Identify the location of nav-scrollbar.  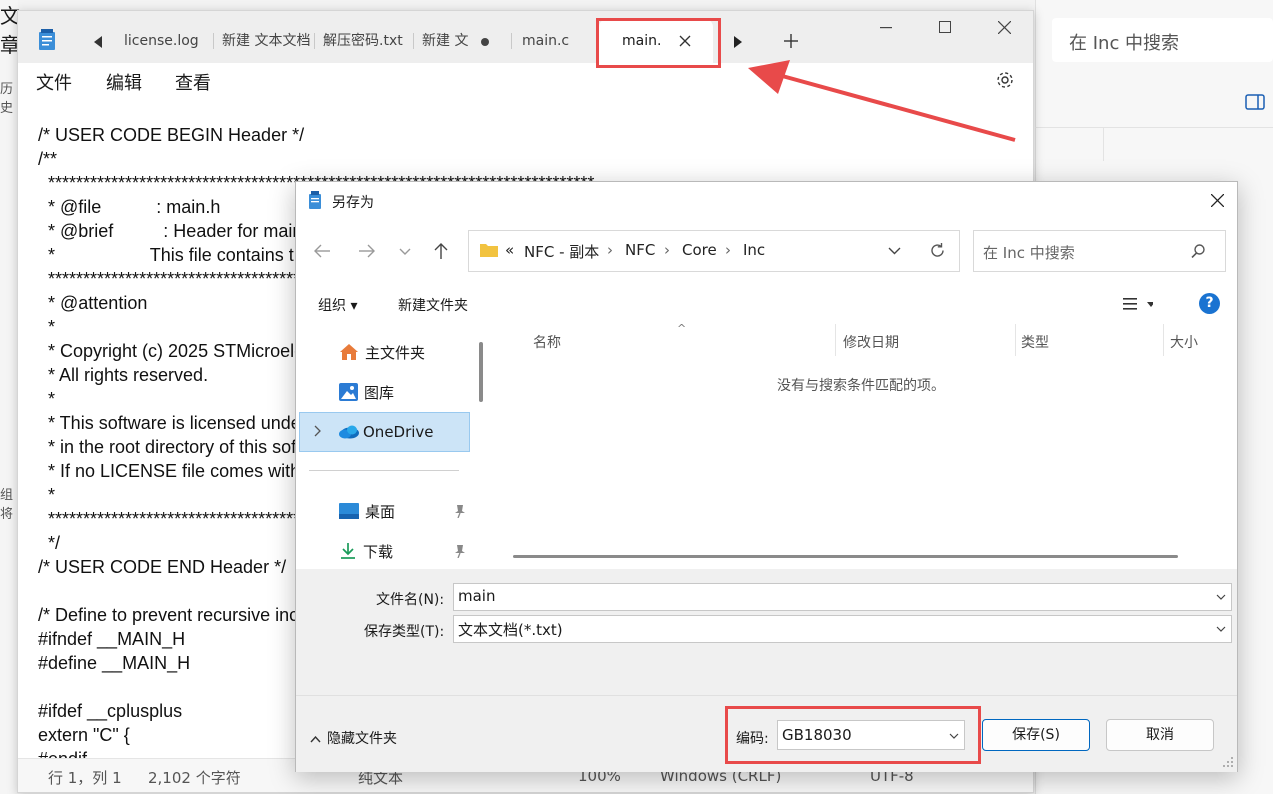
(481, 372).